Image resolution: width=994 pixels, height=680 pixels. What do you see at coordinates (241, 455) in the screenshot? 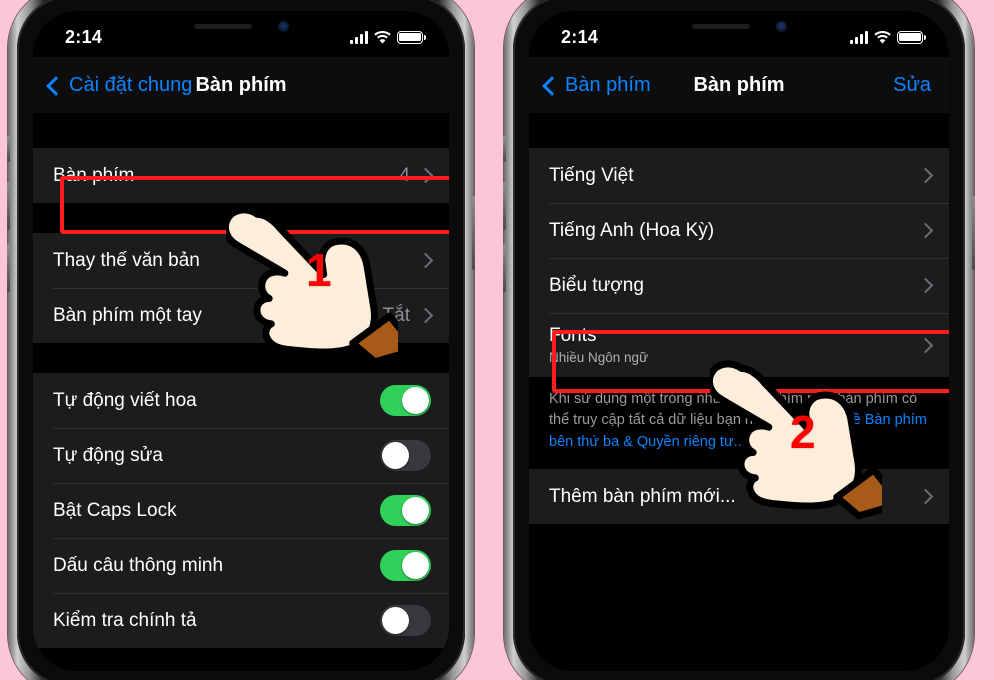
I see `row-tu-dong-sua: Tự động sửa` at bounding box center [241, 455].